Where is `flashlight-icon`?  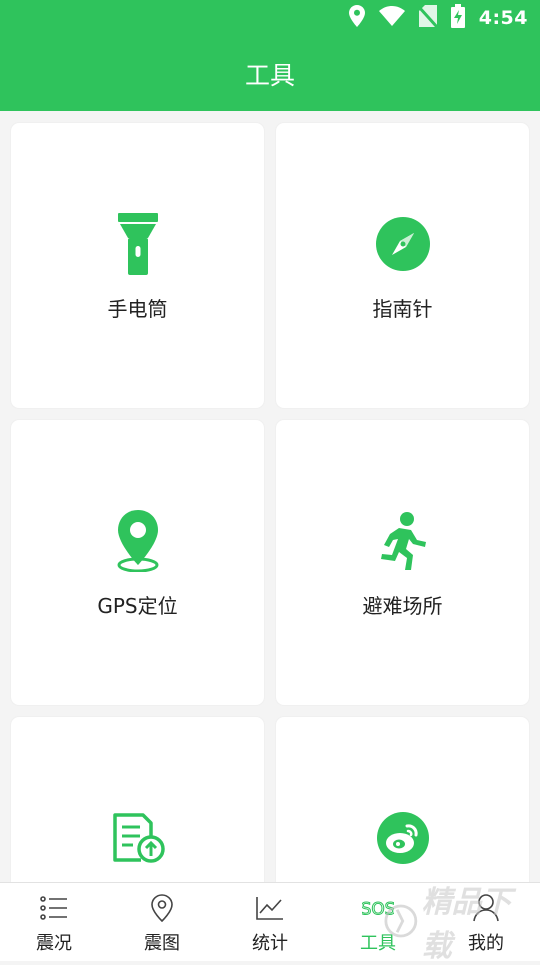 flashlight-icon is located at coordinates (138, 244).